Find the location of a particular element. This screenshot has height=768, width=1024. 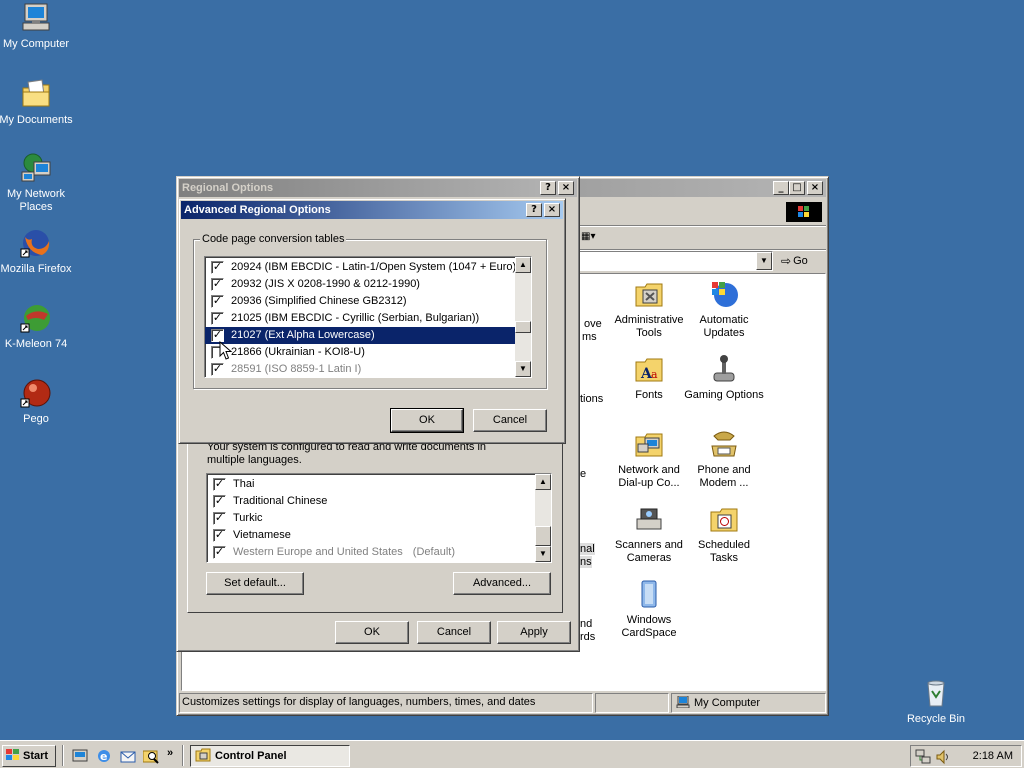

views-icon: ▦▾ is located at coordinates (592, 239).